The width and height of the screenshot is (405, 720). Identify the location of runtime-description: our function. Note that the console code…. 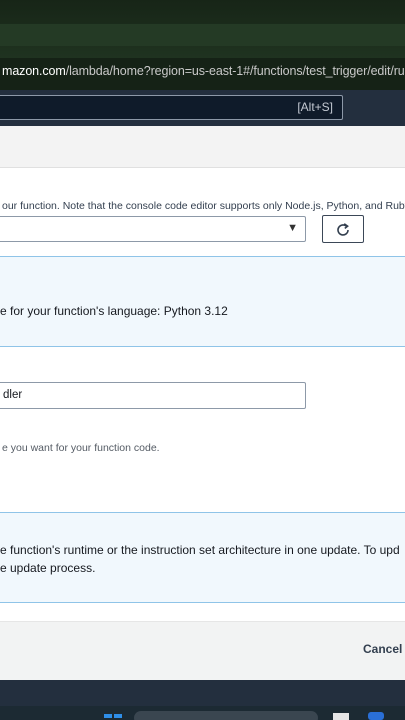
(203, 206).